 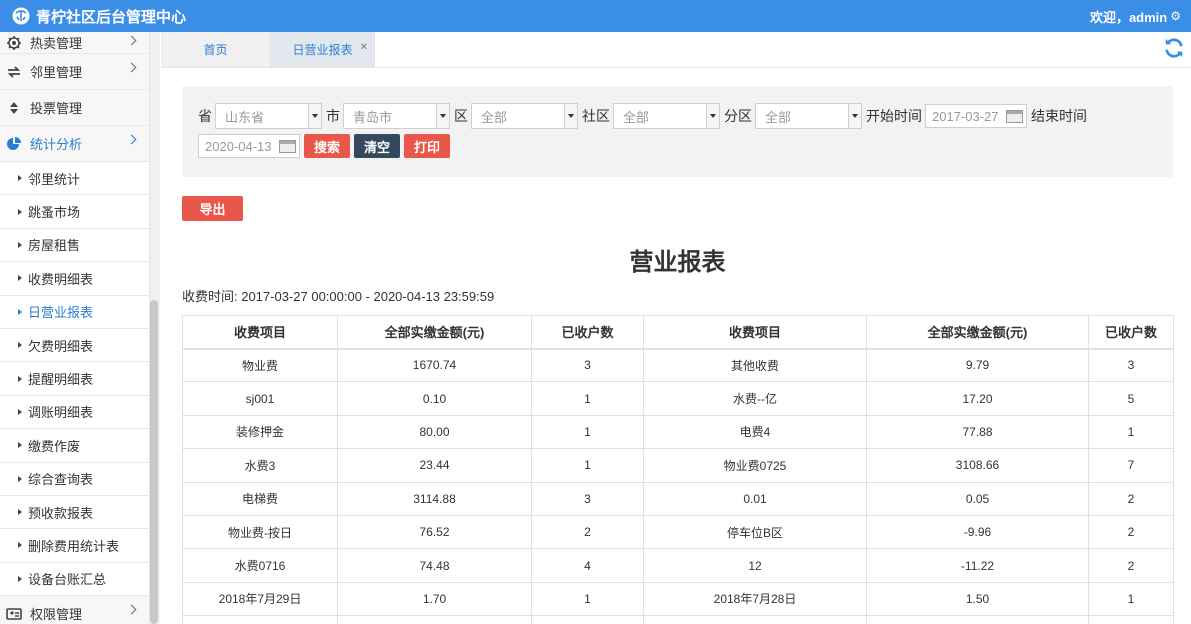 What do you see at coordinates (755, 565) in the screenshot?
I see `table-cell: 12` at bounding box center [755, 565].